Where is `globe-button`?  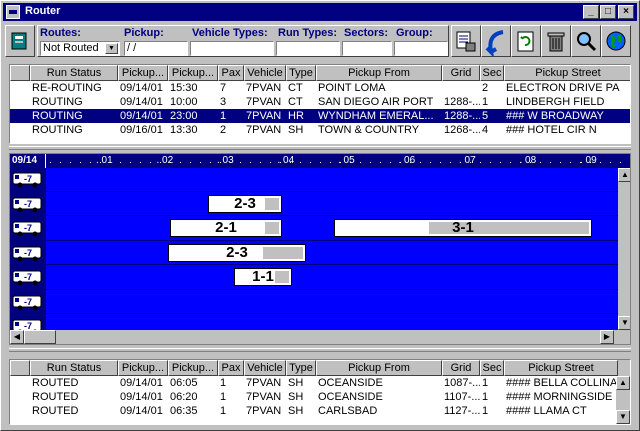
globe-button is located at coordinates (616, 41).